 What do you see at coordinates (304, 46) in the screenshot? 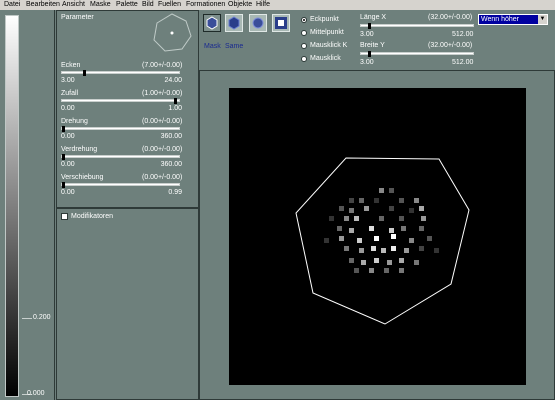
I see `radio-mausklick-k` at bounding box center [304, 46].